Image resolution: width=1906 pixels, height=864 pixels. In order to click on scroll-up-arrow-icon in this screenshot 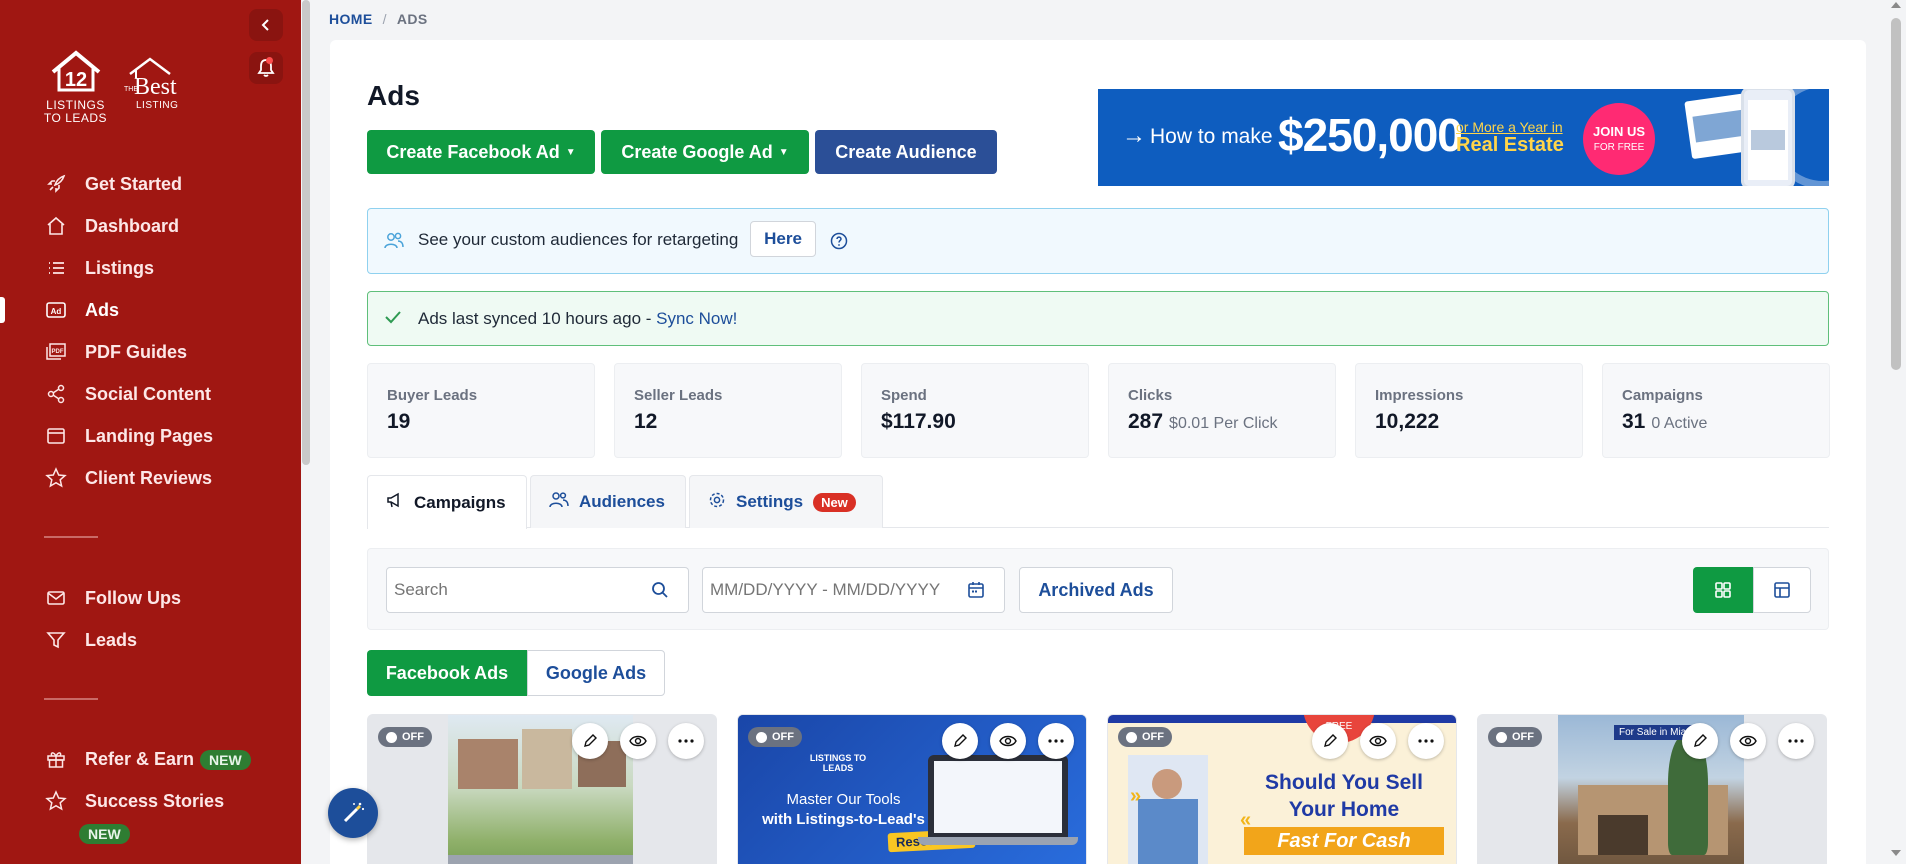, I will do `click(1896, 5)`.